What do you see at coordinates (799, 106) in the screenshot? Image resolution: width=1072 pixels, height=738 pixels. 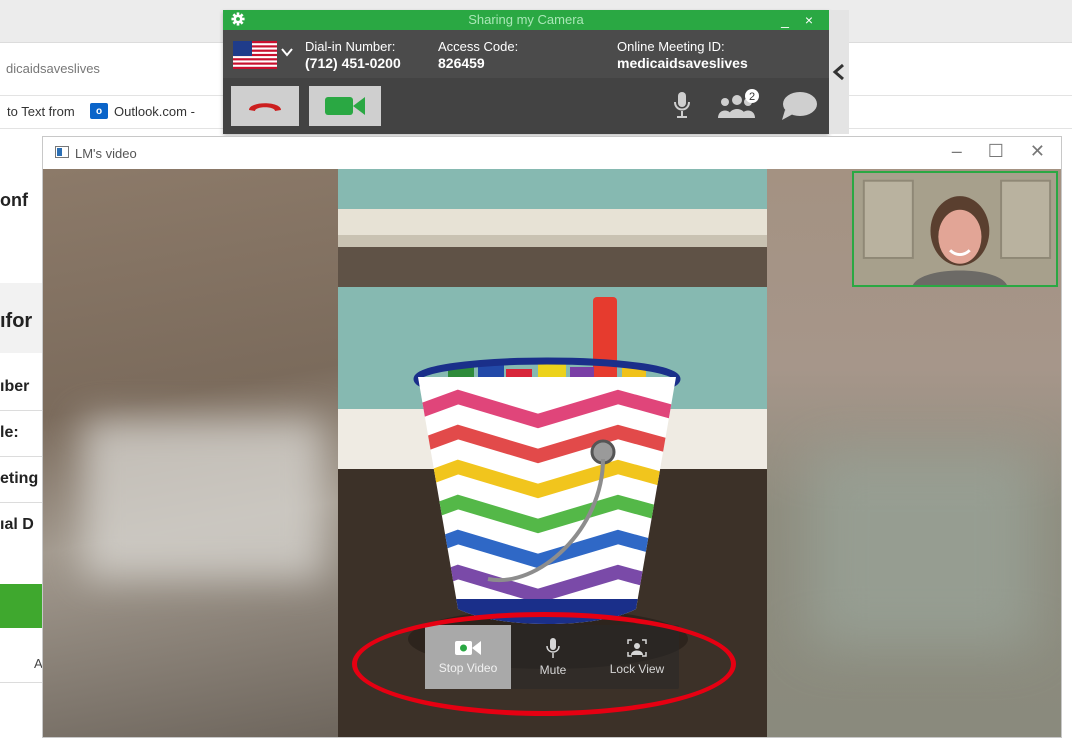 I see `chat-icon` at bounding box center [799, 106].